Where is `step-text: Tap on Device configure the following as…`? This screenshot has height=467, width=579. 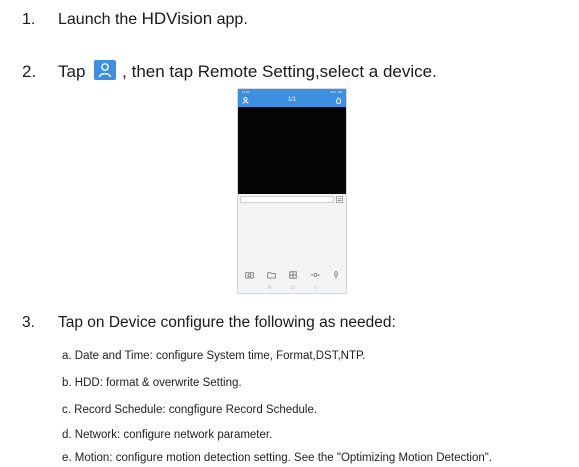 step-text: Tap on Device configure the following as… is located at coordinates (227, 322).